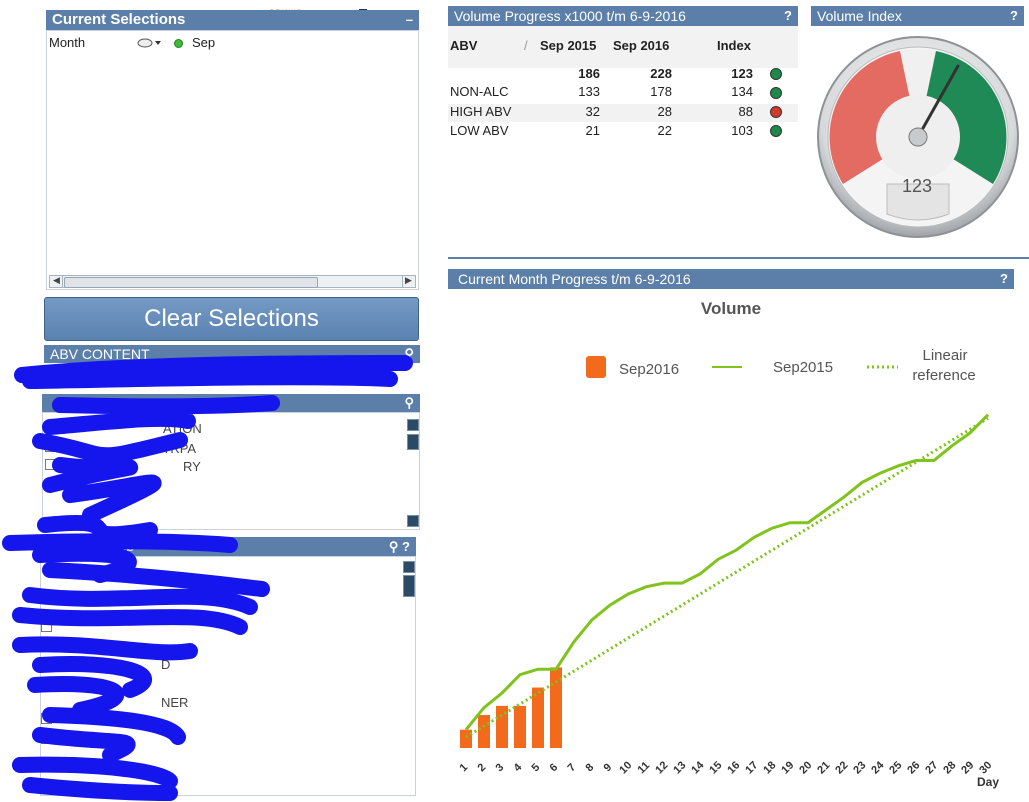  What do you see at coordinates (191, 282) in the screenshot?
I see `scroll-thumb` at bounding box center [191, 282].